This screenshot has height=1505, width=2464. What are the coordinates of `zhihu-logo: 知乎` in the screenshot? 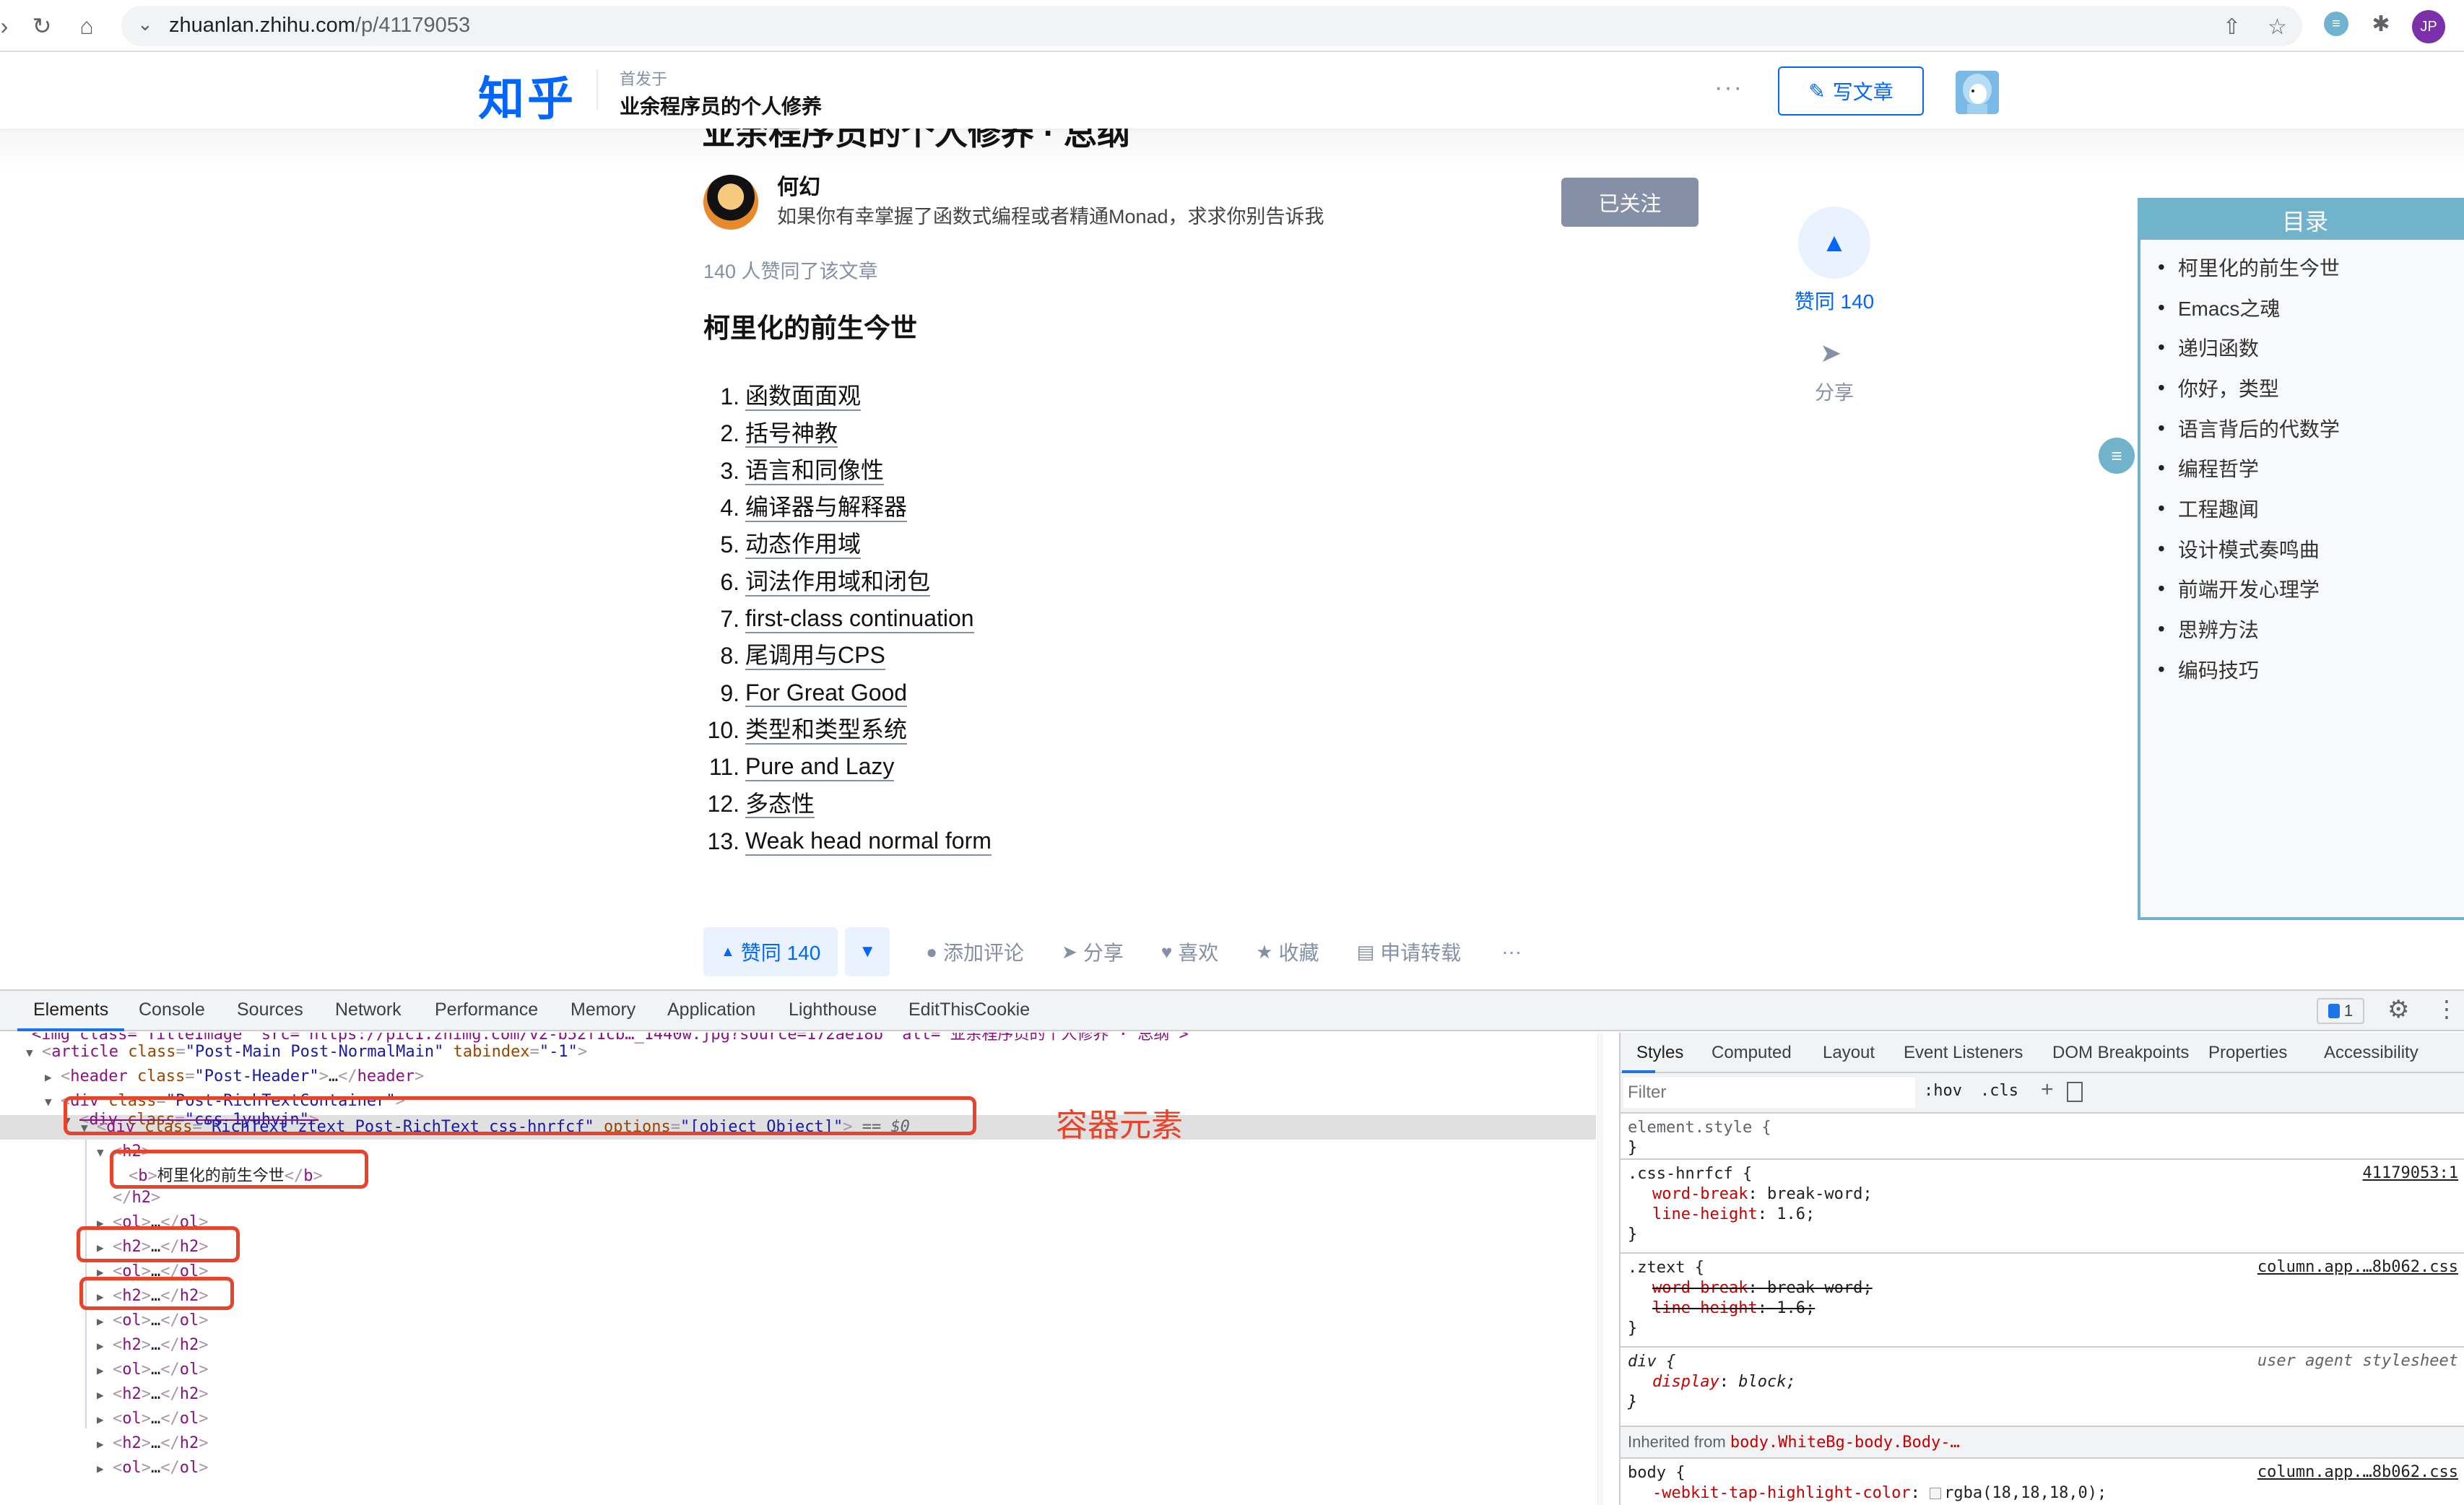 It's located at (527, 96).